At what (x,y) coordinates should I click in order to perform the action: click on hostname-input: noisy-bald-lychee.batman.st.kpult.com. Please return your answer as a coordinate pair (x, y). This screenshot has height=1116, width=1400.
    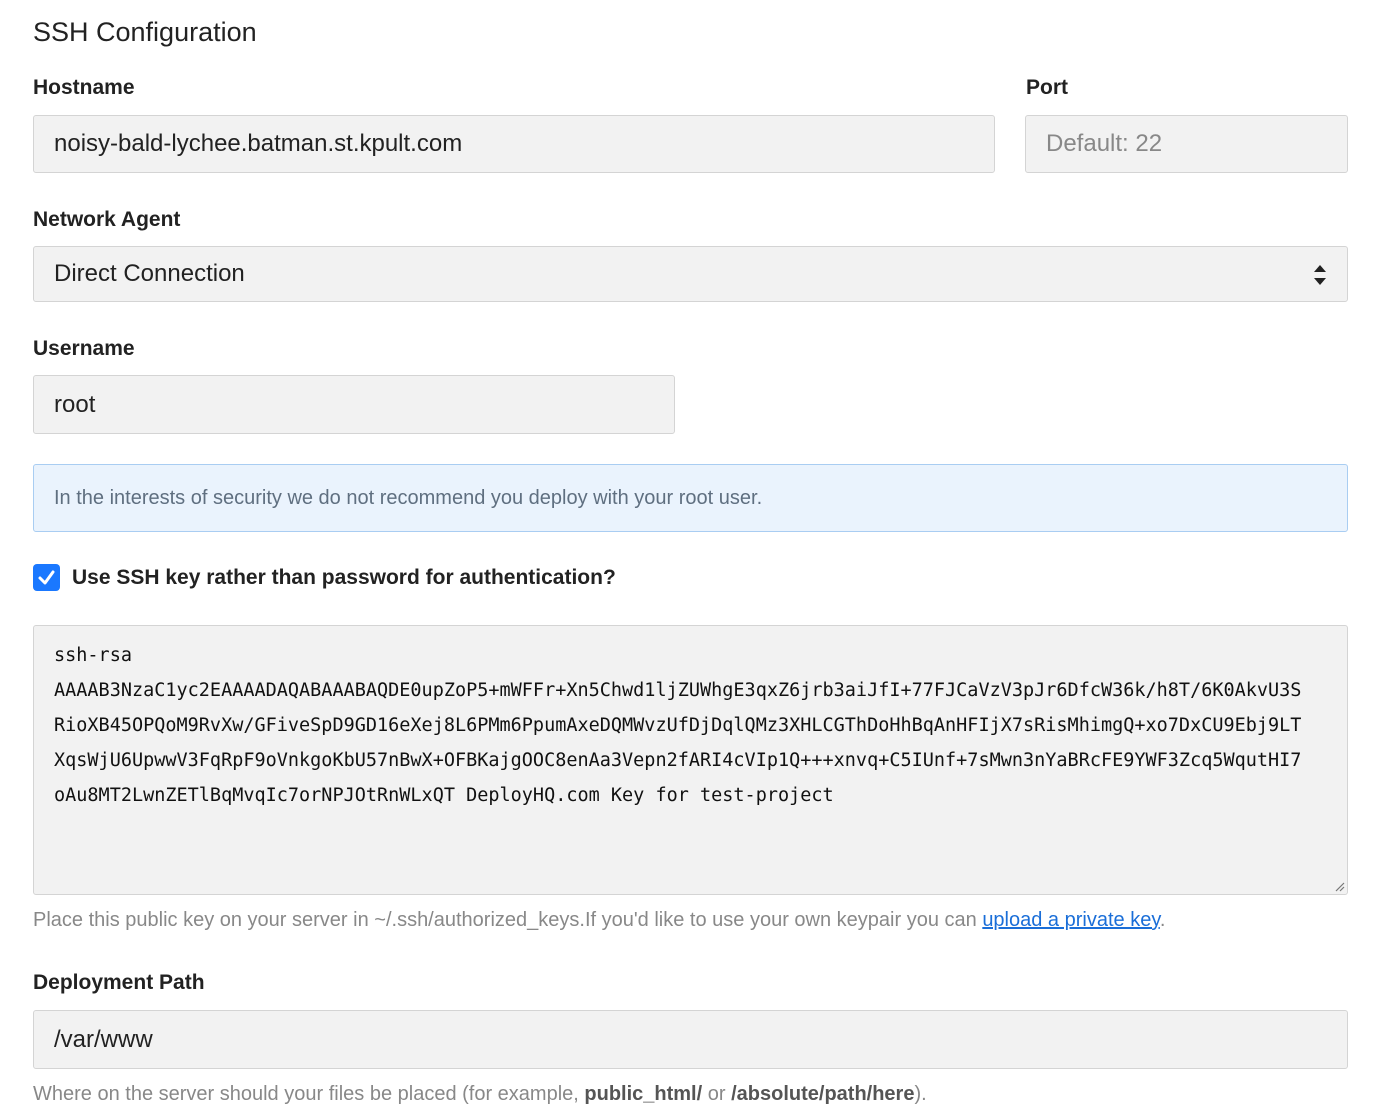
    Looking at the image, I should click on (514, 144).